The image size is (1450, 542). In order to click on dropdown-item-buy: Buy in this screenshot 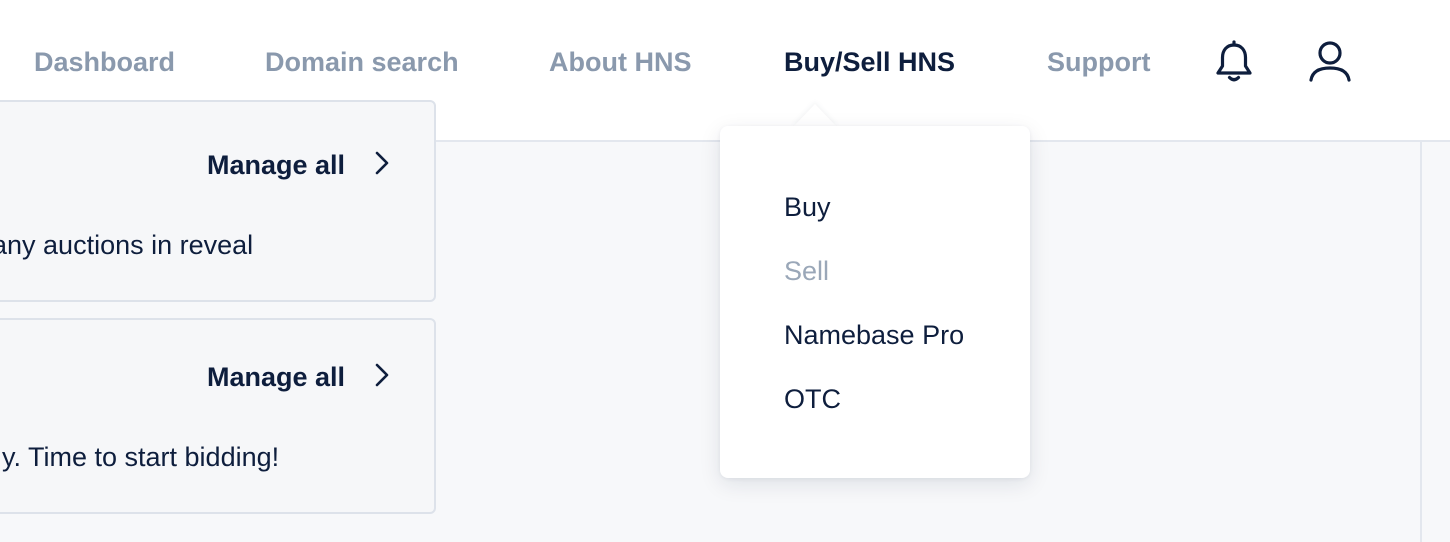, I will do `click(807, 207)`.